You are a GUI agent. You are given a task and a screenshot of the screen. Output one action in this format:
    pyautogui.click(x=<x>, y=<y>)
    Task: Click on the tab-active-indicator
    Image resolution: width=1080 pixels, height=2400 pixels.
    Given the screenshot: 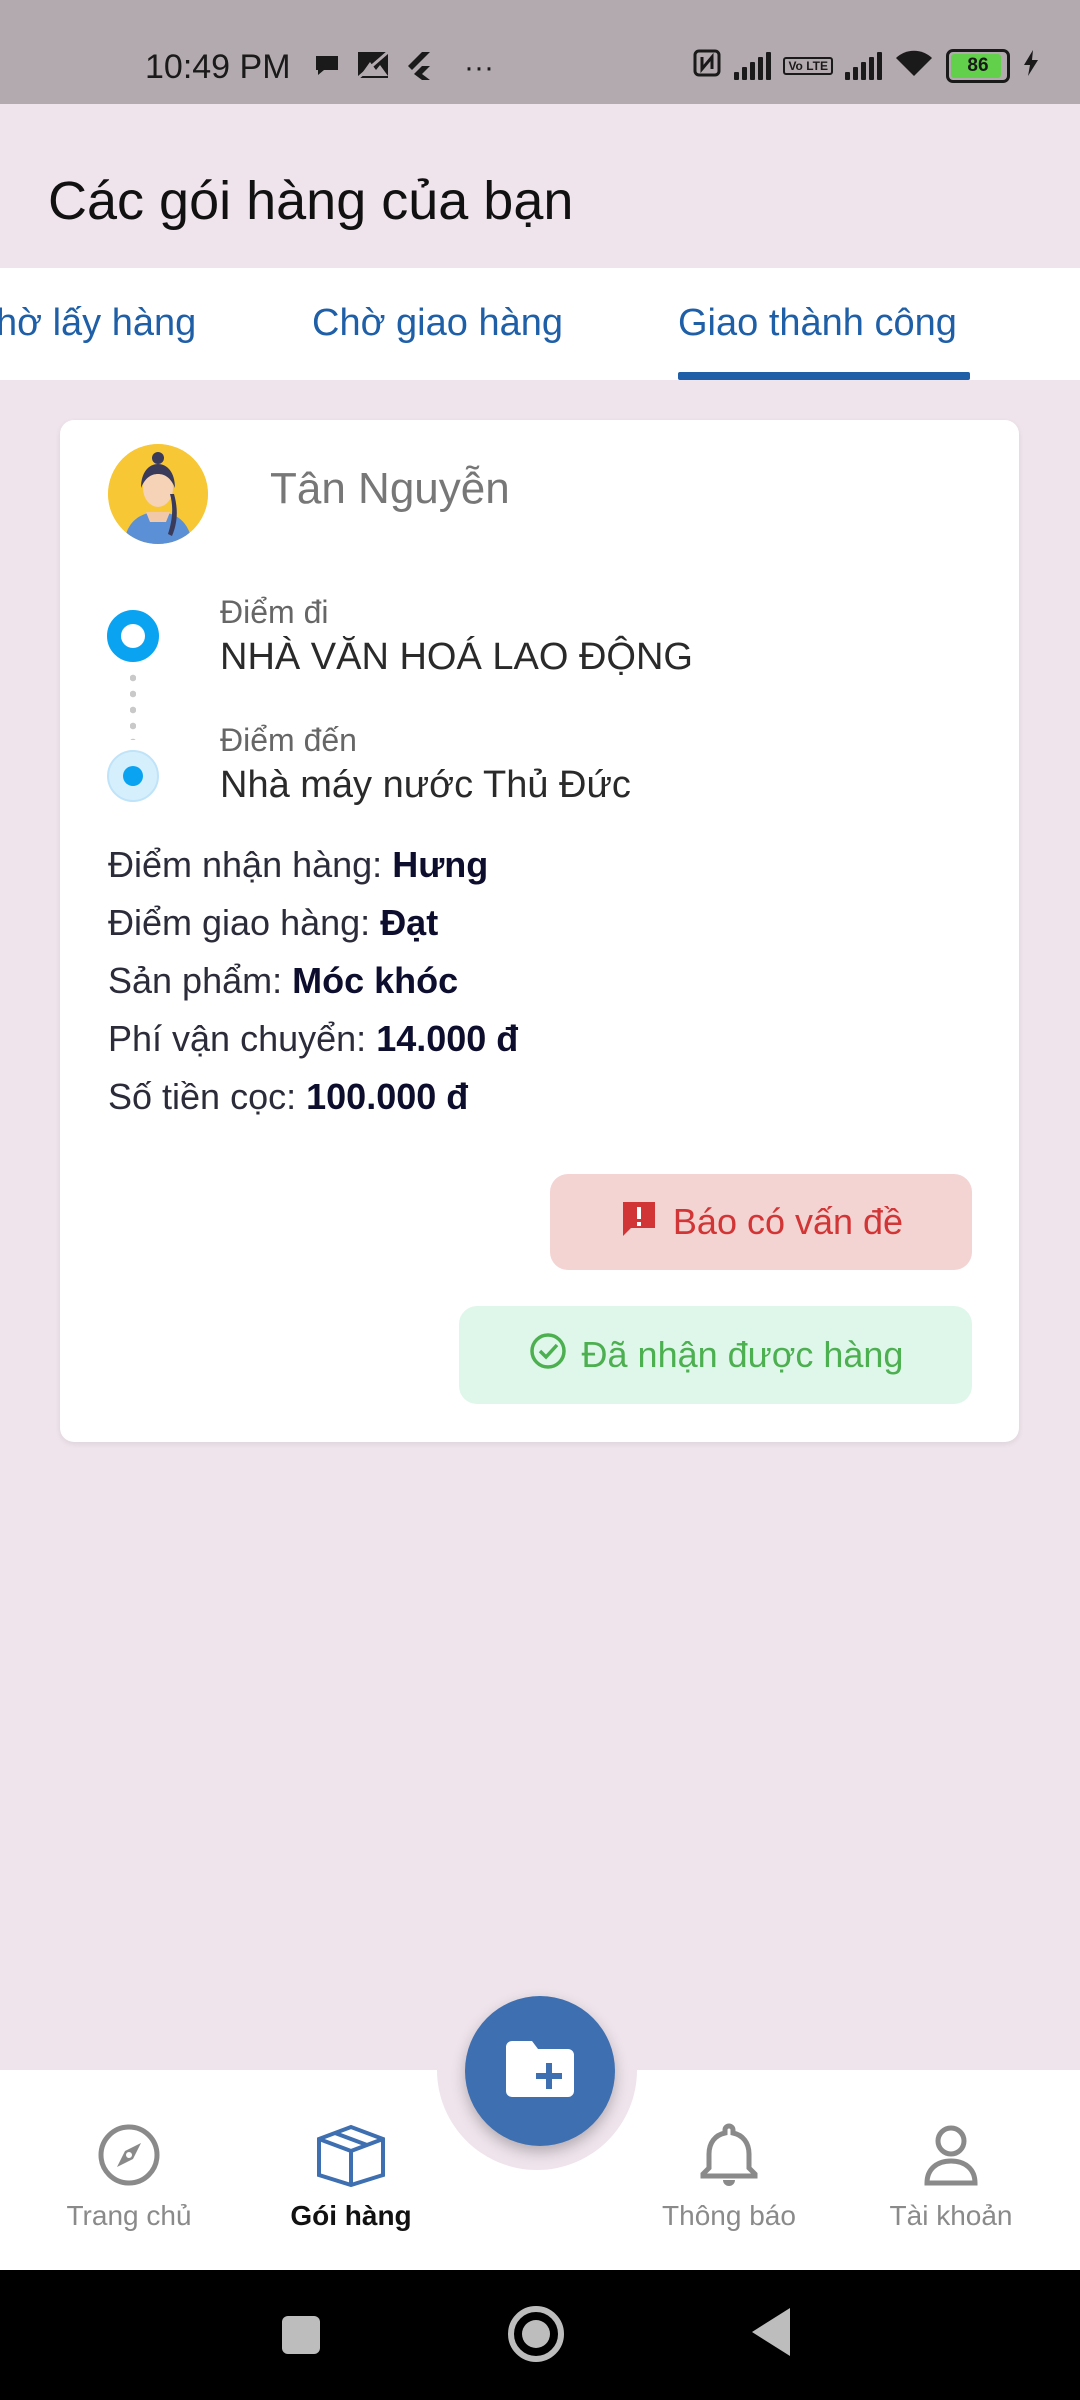 What is the action you would take?
    pyautogui.click(x=824, y=376)
    